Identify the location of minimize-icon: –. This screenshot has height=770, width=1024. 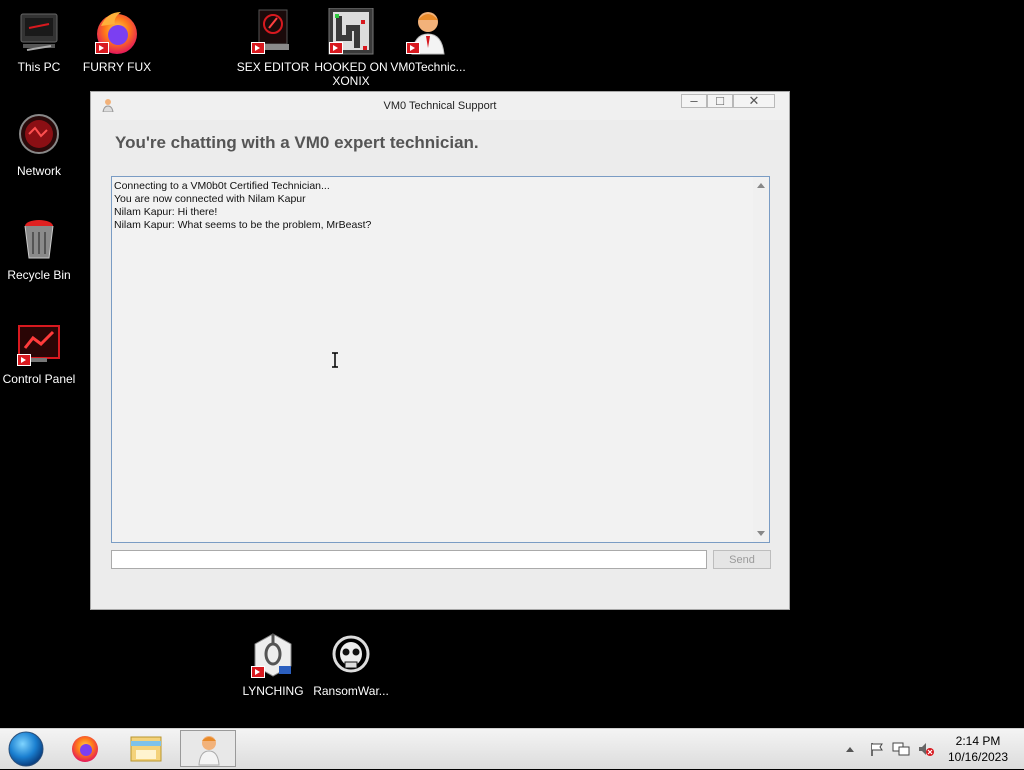
(694, 100).